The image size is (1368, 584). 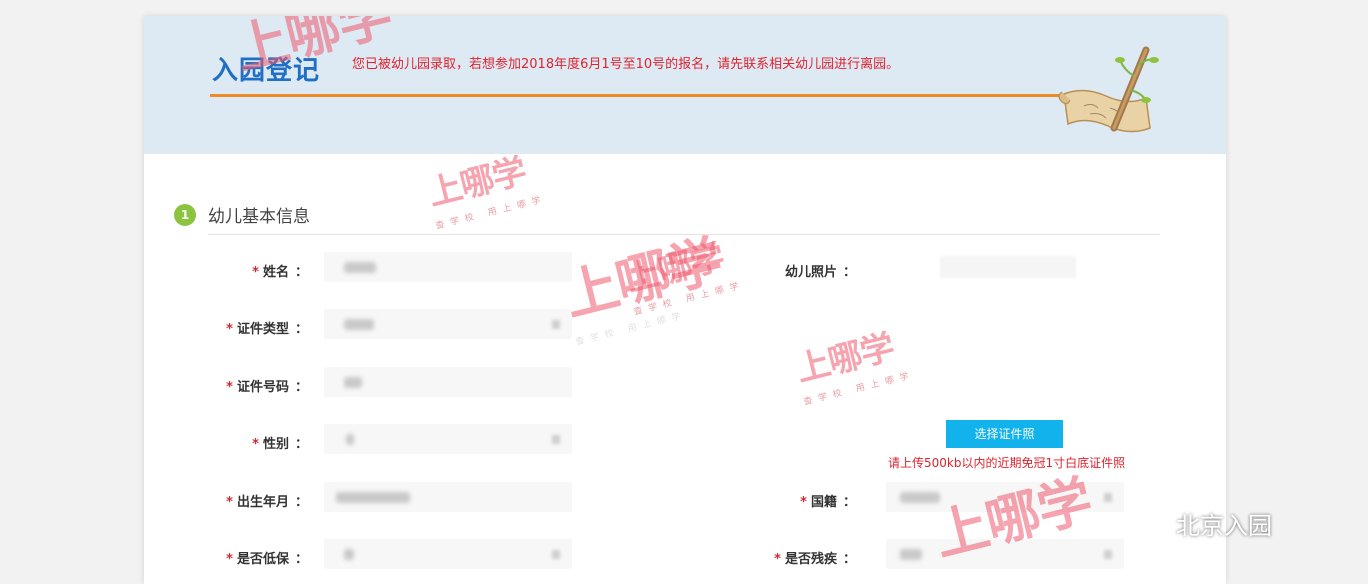 What do you see at coordinates (1007, 463) in the screenshot?
I see `upload-hint: 请上传500kb以内的近期免冠1寸白底证件照` at bounding box center [1007, 463].